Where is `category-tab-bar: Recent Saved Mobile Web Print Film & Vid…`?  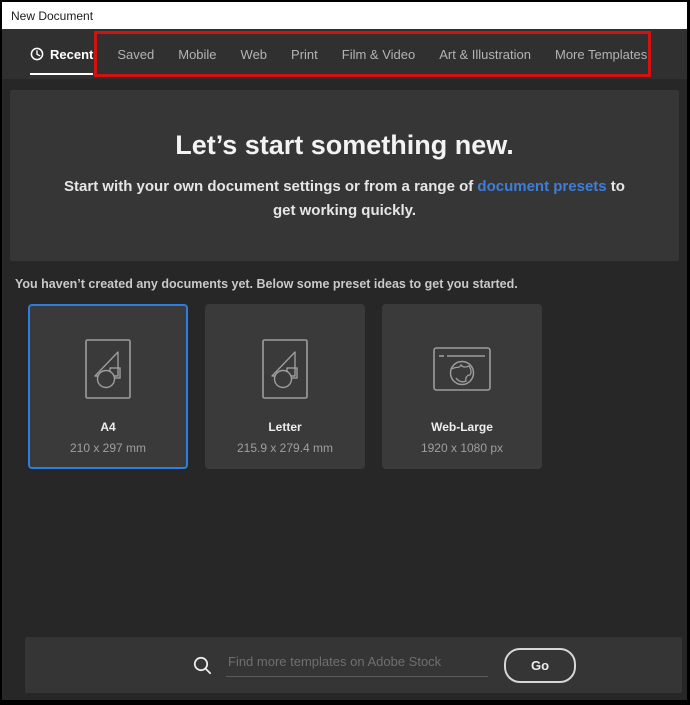 category-tab-bar: Recent Saved Mobile Web Print Film & Vid… is located at coordinates (344, 54).